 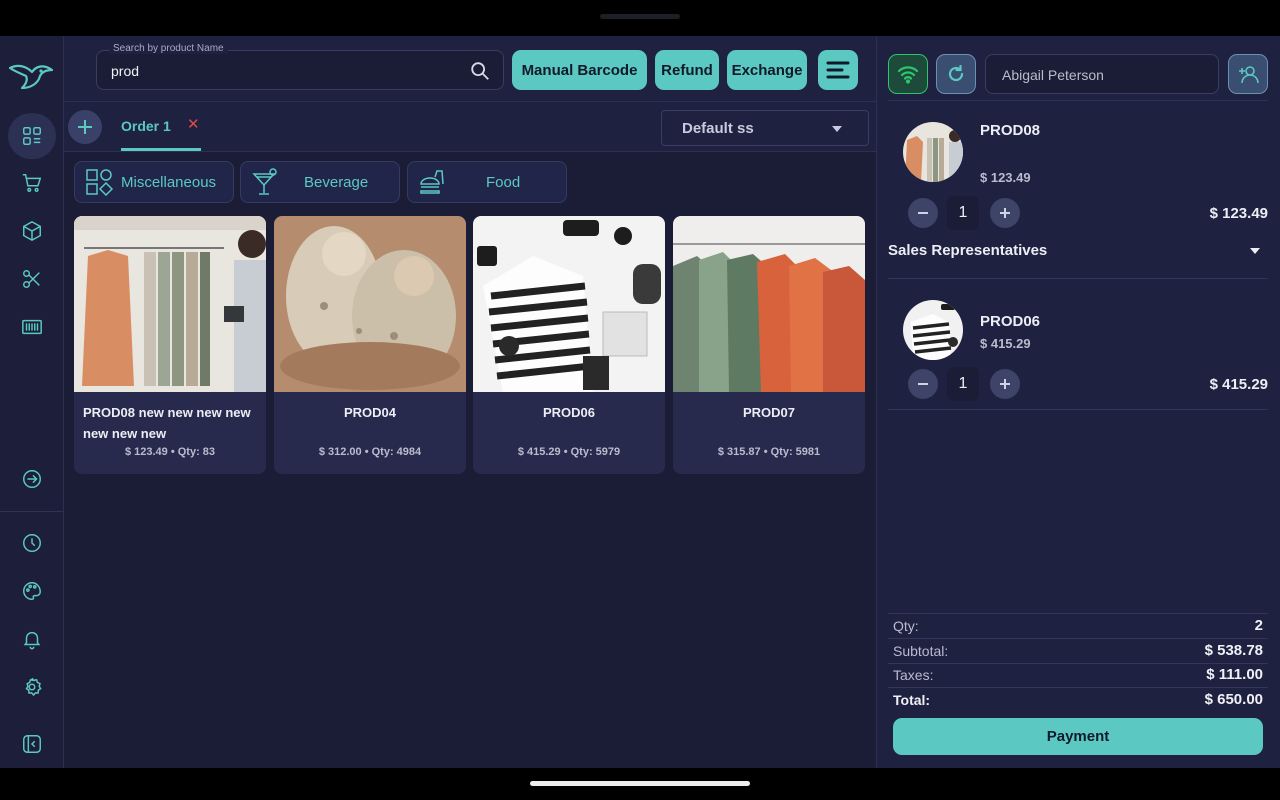 I want to click on pricelist-value: Default ss, so click(x=718, y=128).